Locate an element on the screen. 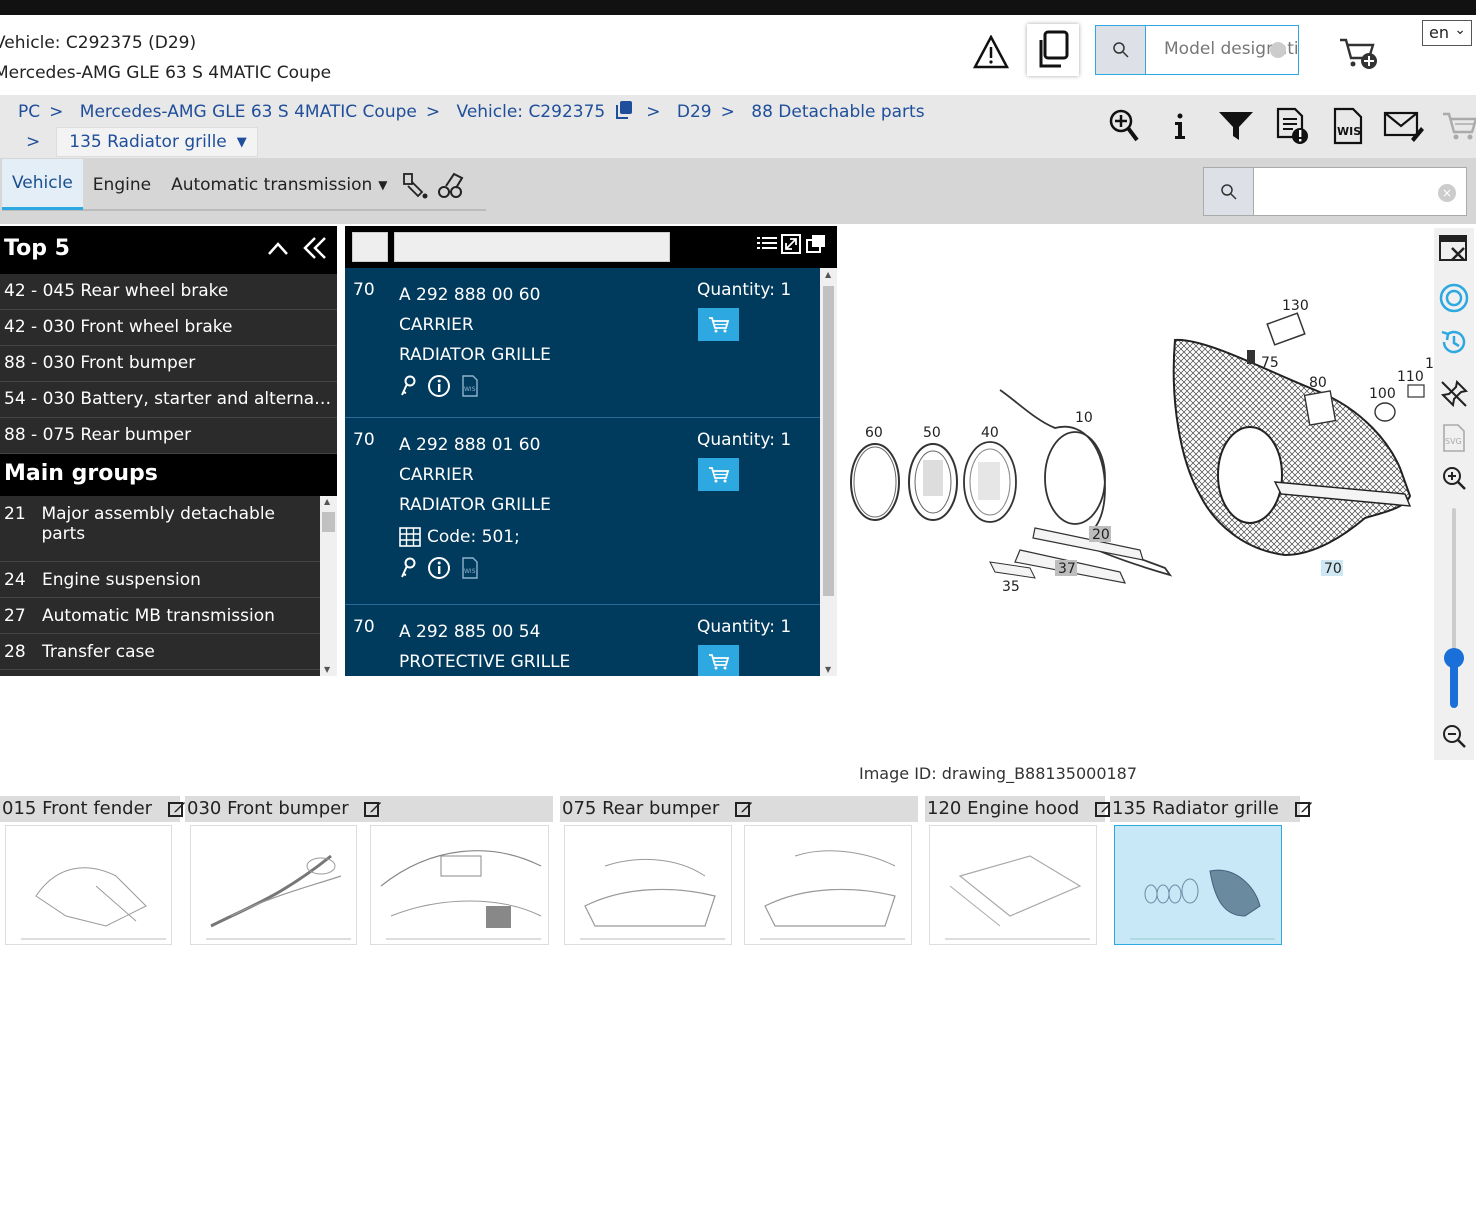  breadcrumb-item-pc: PC is located at coordinates (29, 112).